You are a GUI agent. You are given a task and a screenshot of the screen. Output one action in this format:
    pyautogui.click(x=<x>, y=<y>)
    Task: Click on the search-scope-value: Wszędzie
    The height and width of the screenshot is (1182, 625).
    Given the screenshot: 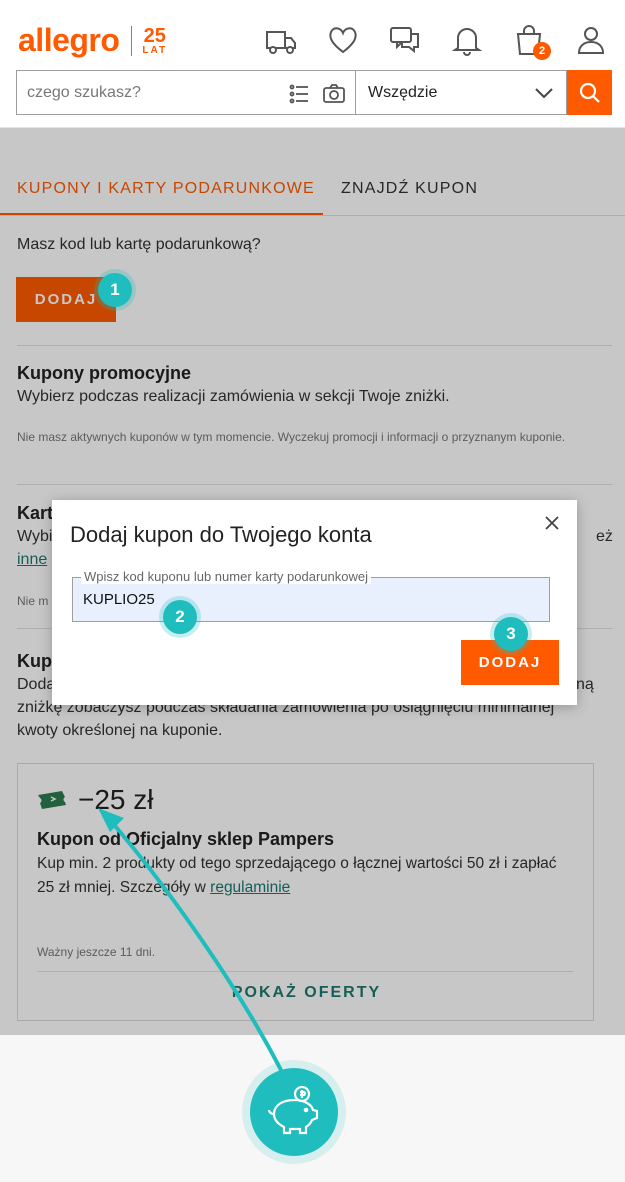 What is the action you would take?
    pyautogui.click(x=403, y=92)
    